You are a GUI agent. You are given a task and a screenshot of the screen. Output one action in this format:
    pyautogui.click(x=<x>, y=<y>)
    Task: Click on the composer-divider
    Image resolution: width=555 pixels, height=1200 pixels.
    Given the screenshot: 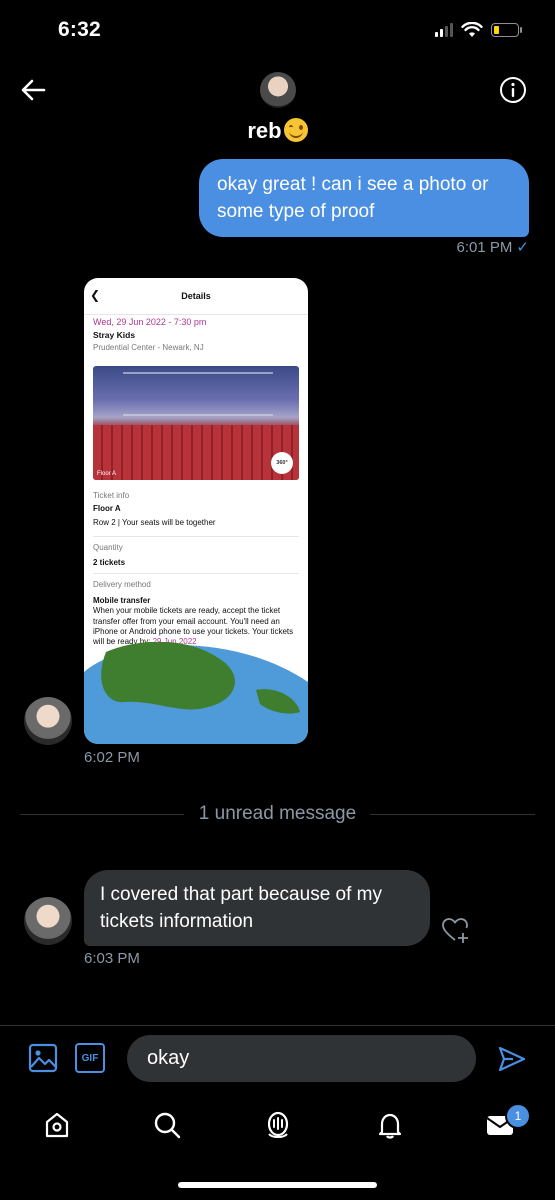 What is the action you would take?
    pyautogui.click(x=277, y=1025)
    